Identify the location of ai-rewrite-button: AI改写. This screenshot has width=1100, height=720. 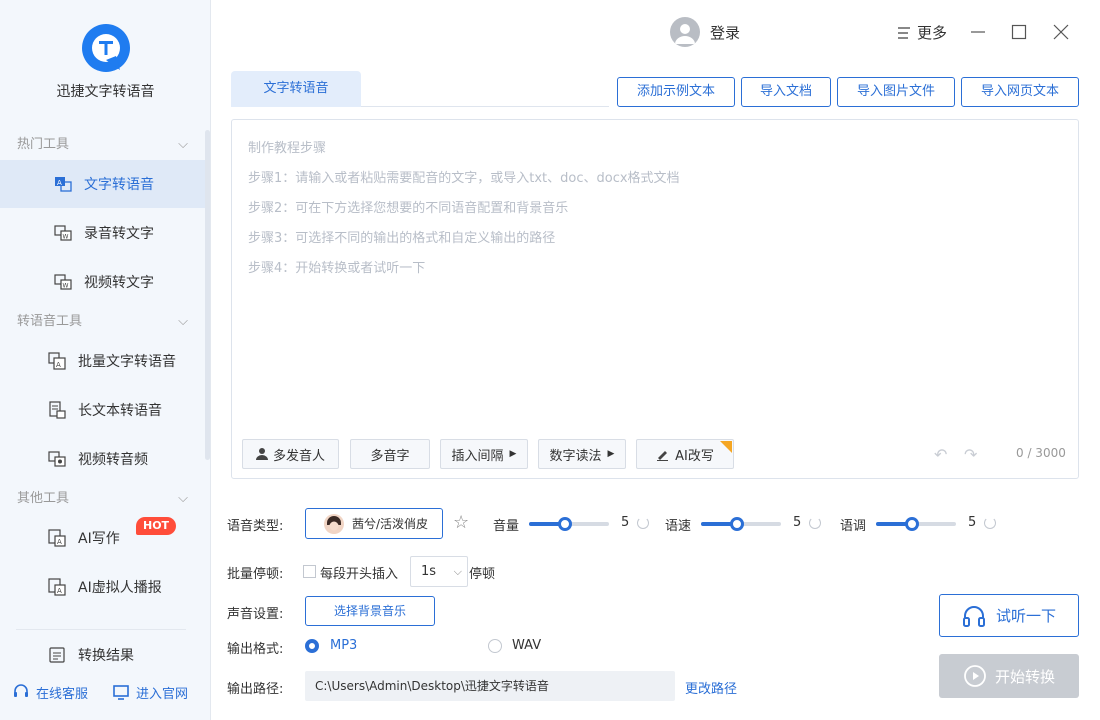
(685, 454).